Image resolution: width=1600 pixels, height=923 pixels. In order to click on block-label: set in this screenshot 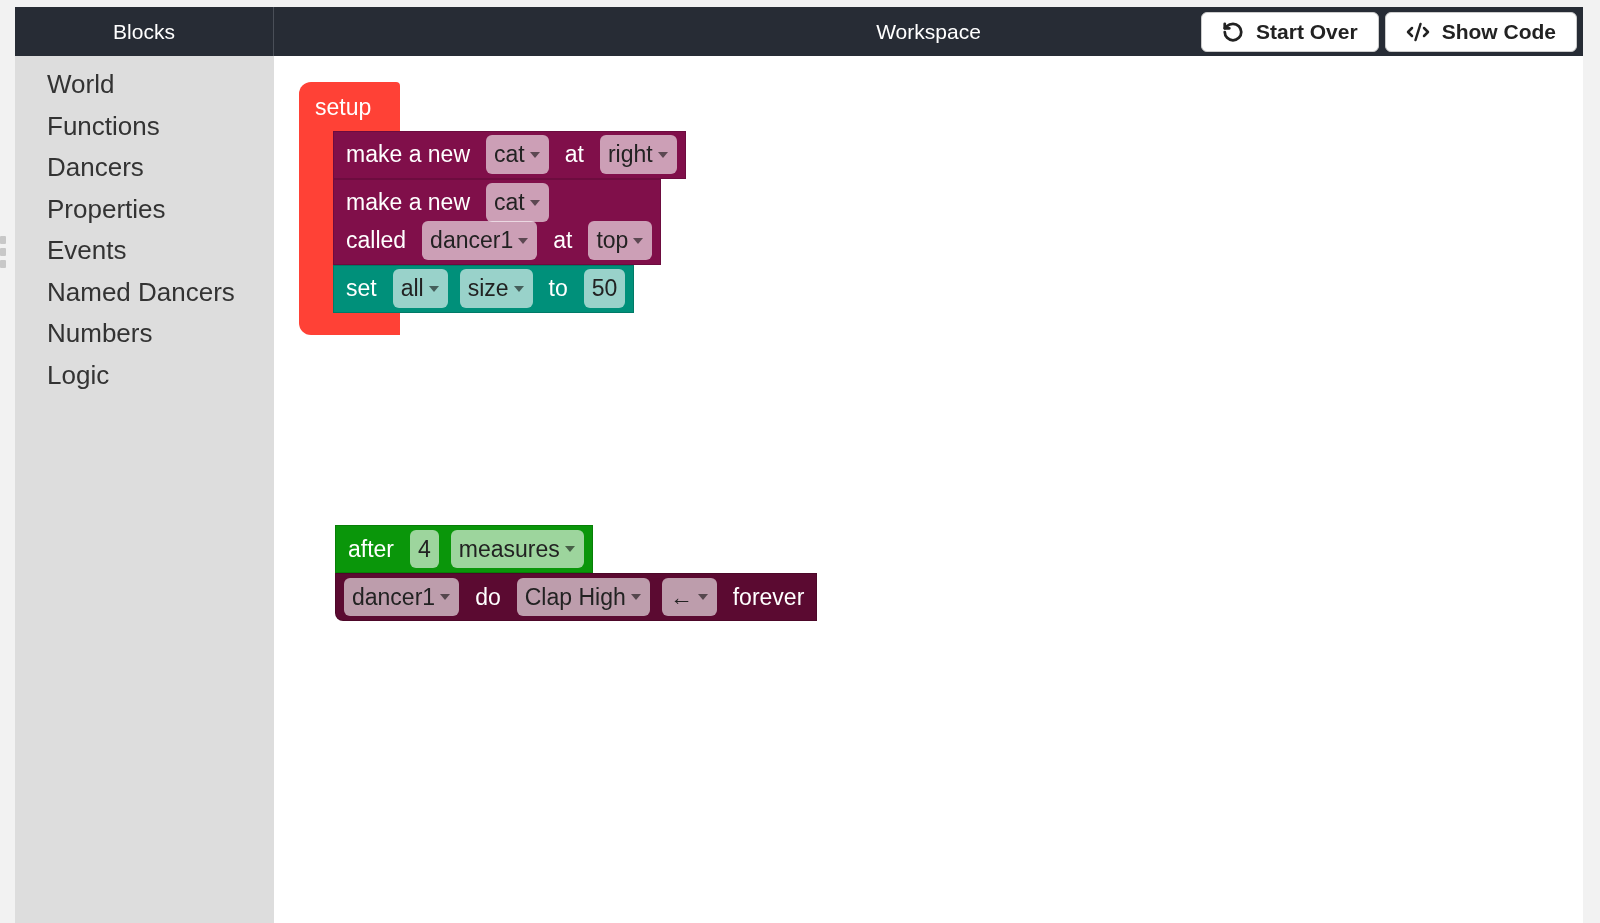, I will do `click(361, 289)`.